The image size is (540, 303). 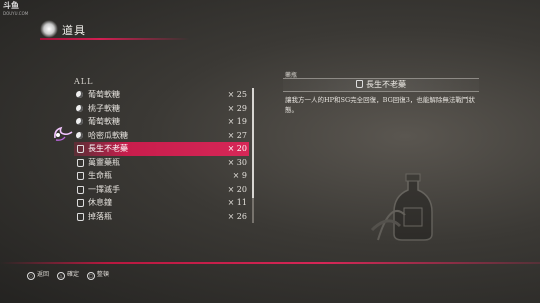 I want to click on detail-description: 讓我方一人的HP和SG完全回復，BG回復3，也能解除無法戰鬥狀態。, so click(x=380, y=105).